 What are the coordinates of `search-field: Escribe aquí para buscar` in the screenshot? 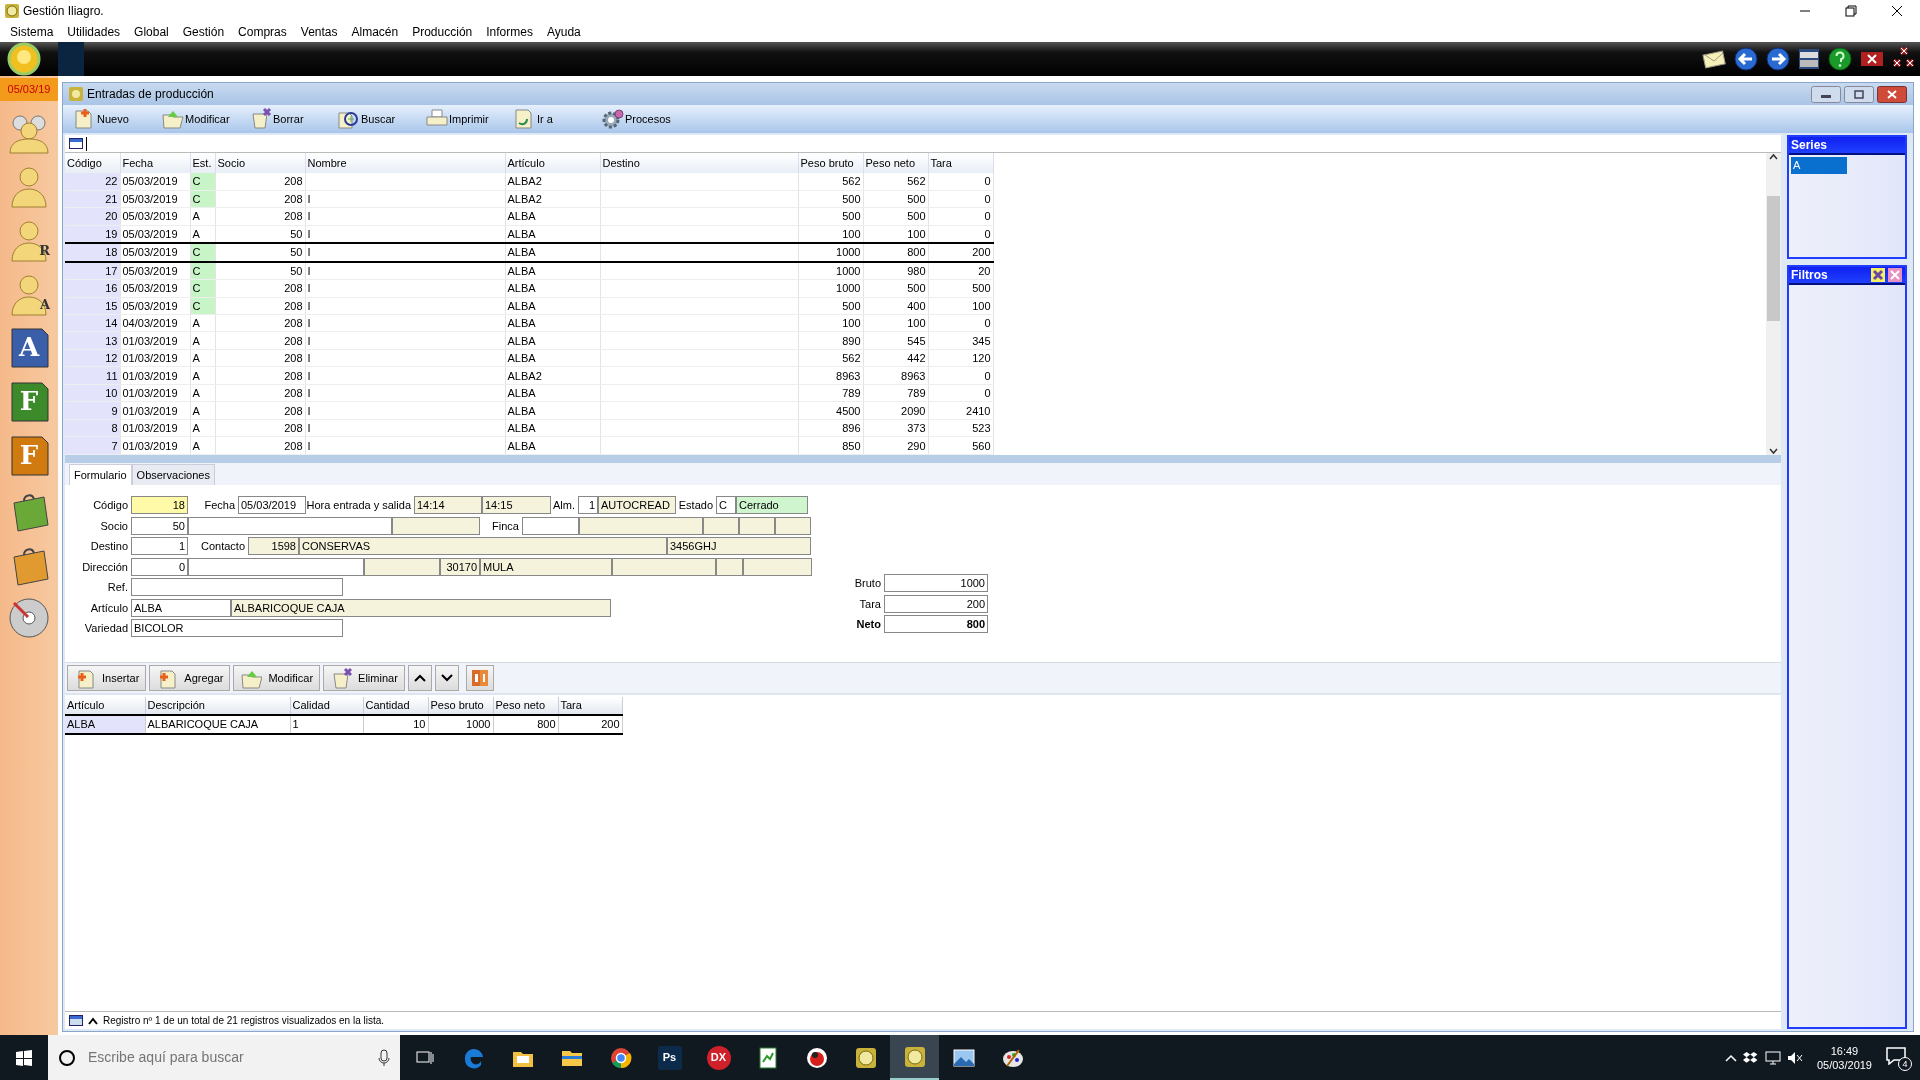 It's located at (227, 1057).